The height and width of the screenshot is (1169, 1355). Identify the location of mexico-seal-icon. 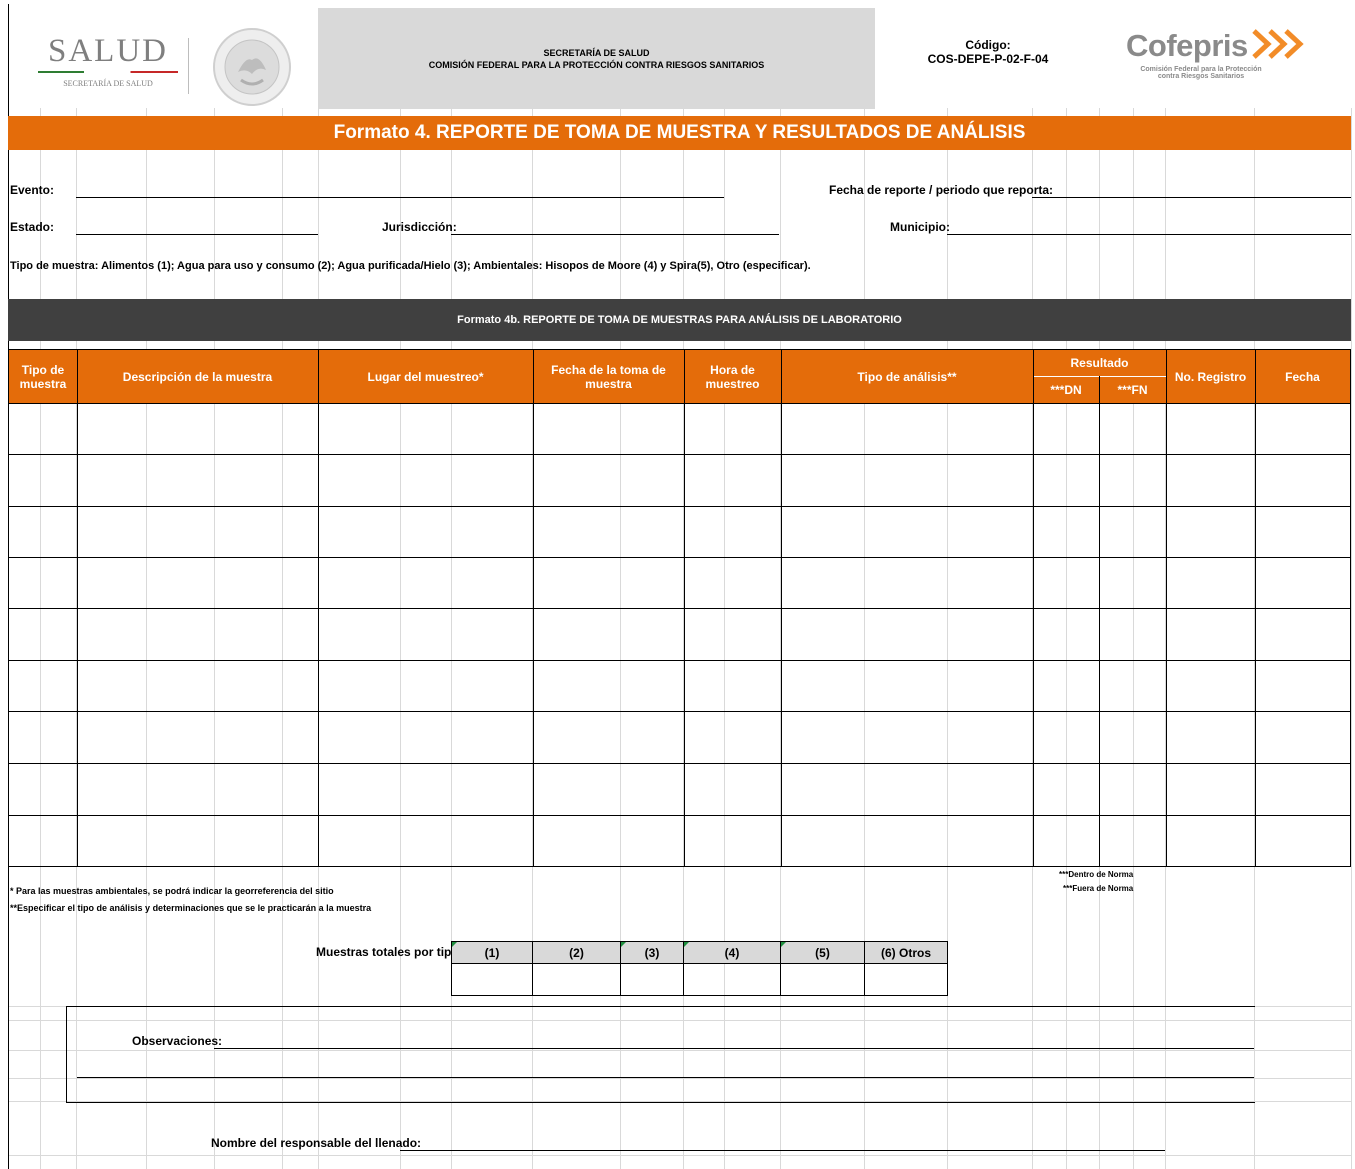
(252, 67).